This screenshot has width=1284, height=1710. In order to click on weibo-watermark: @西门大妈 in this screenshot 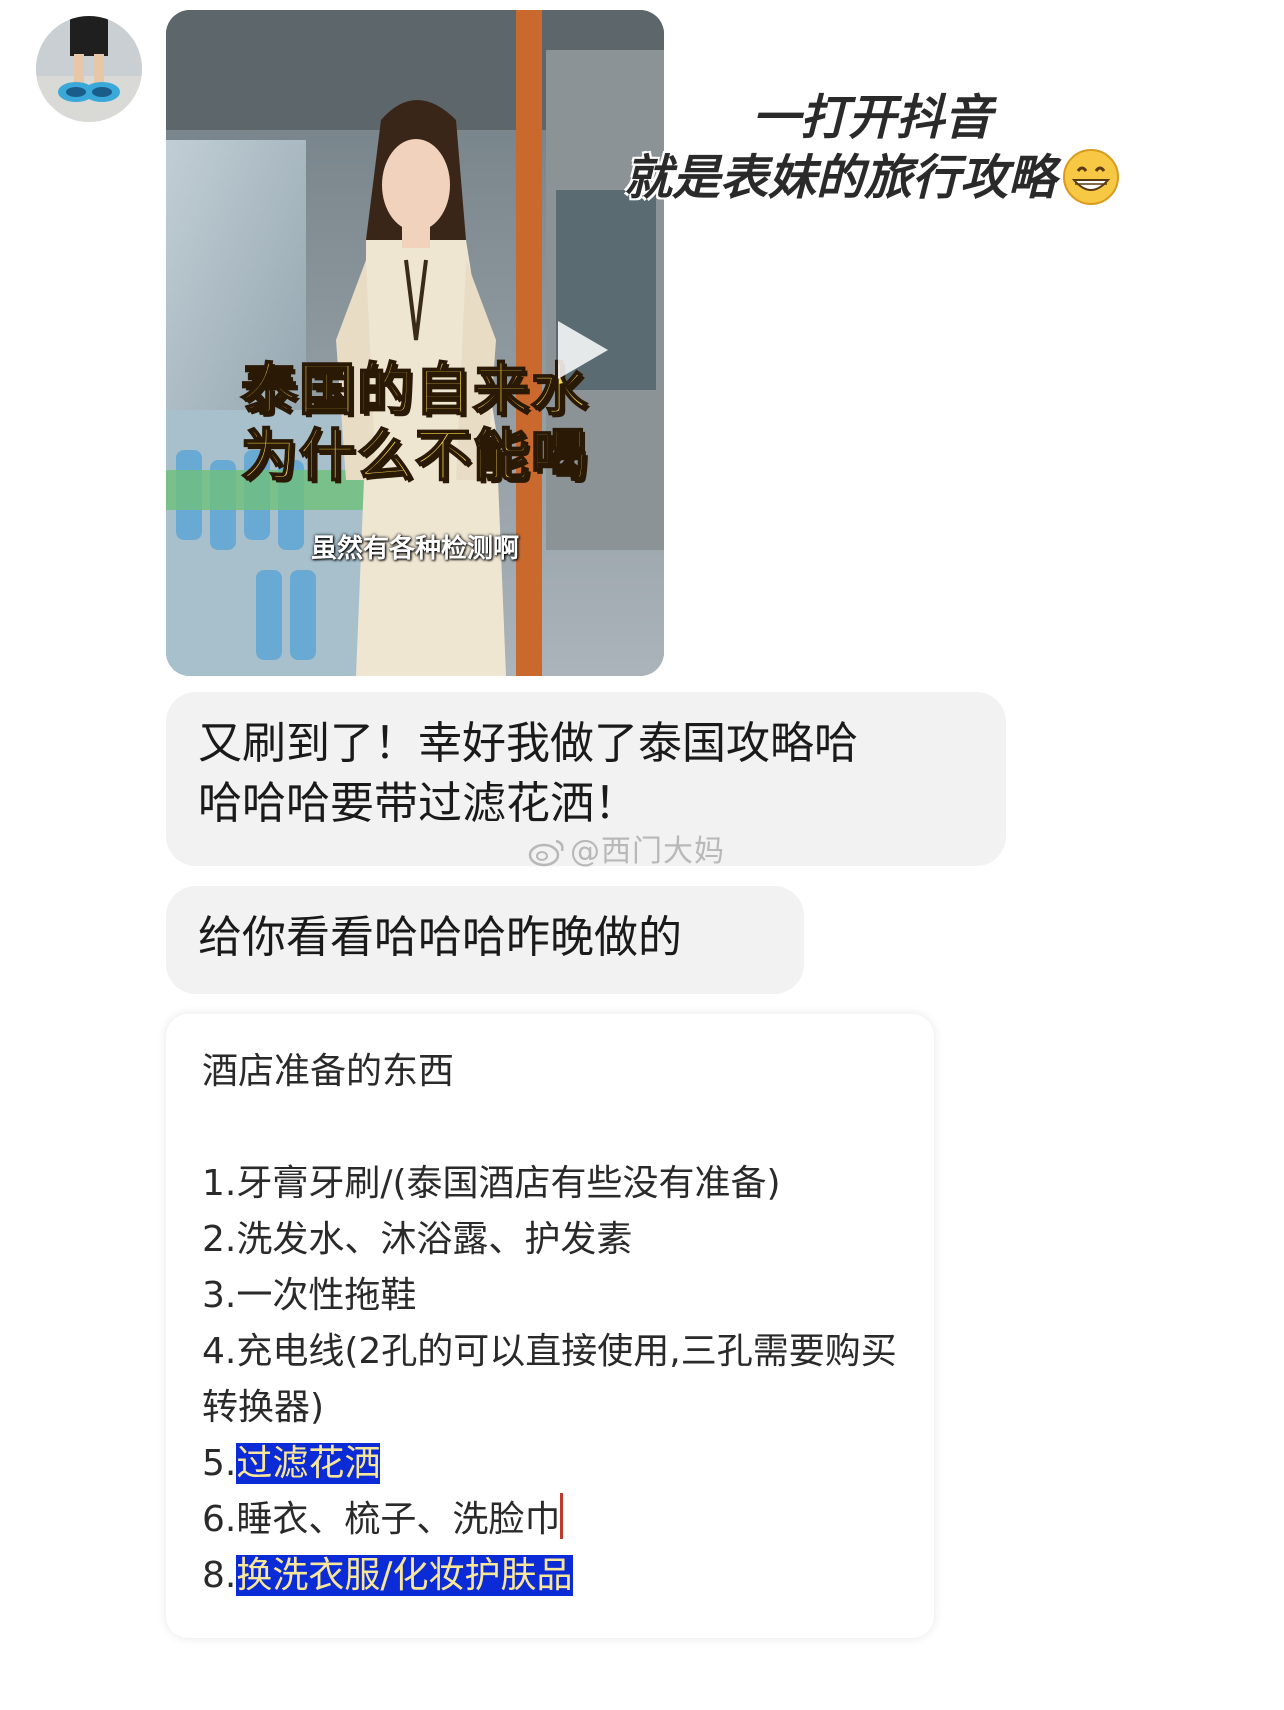, I will do `click(626, 848)`.